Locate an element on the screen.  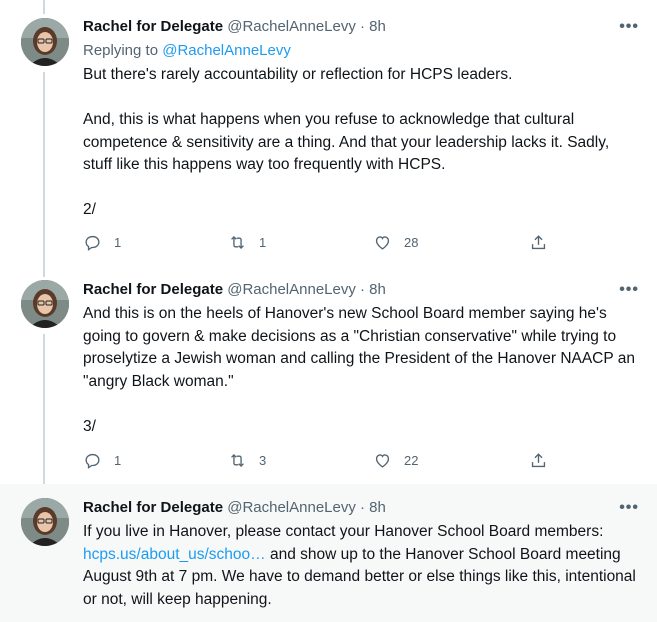
tweet-text: 2/ is located at coordinates (89, 209).